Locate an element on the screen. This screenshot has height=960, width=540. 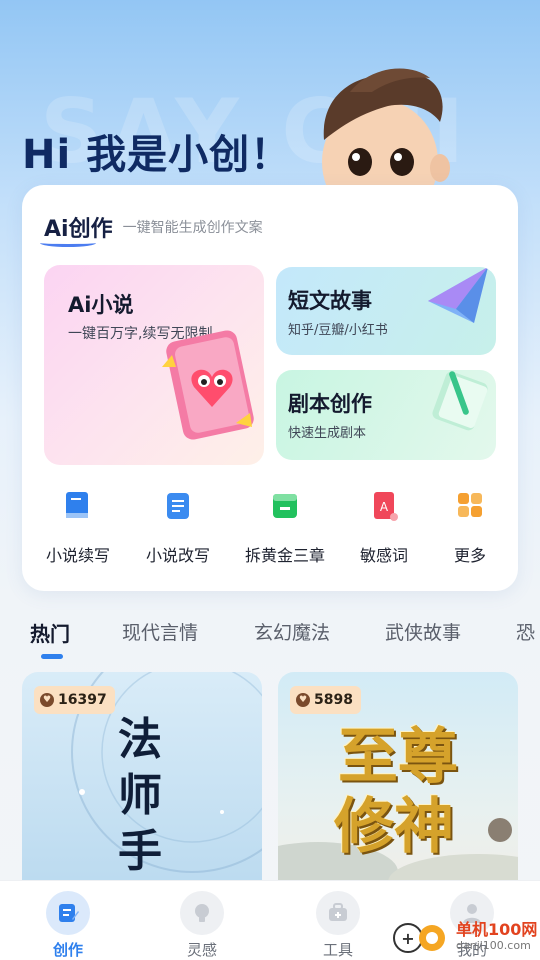
category-tabs: 热门 现代言情 玄幻魔法 武侠故事 恐 is located at coordinates (270, 637).